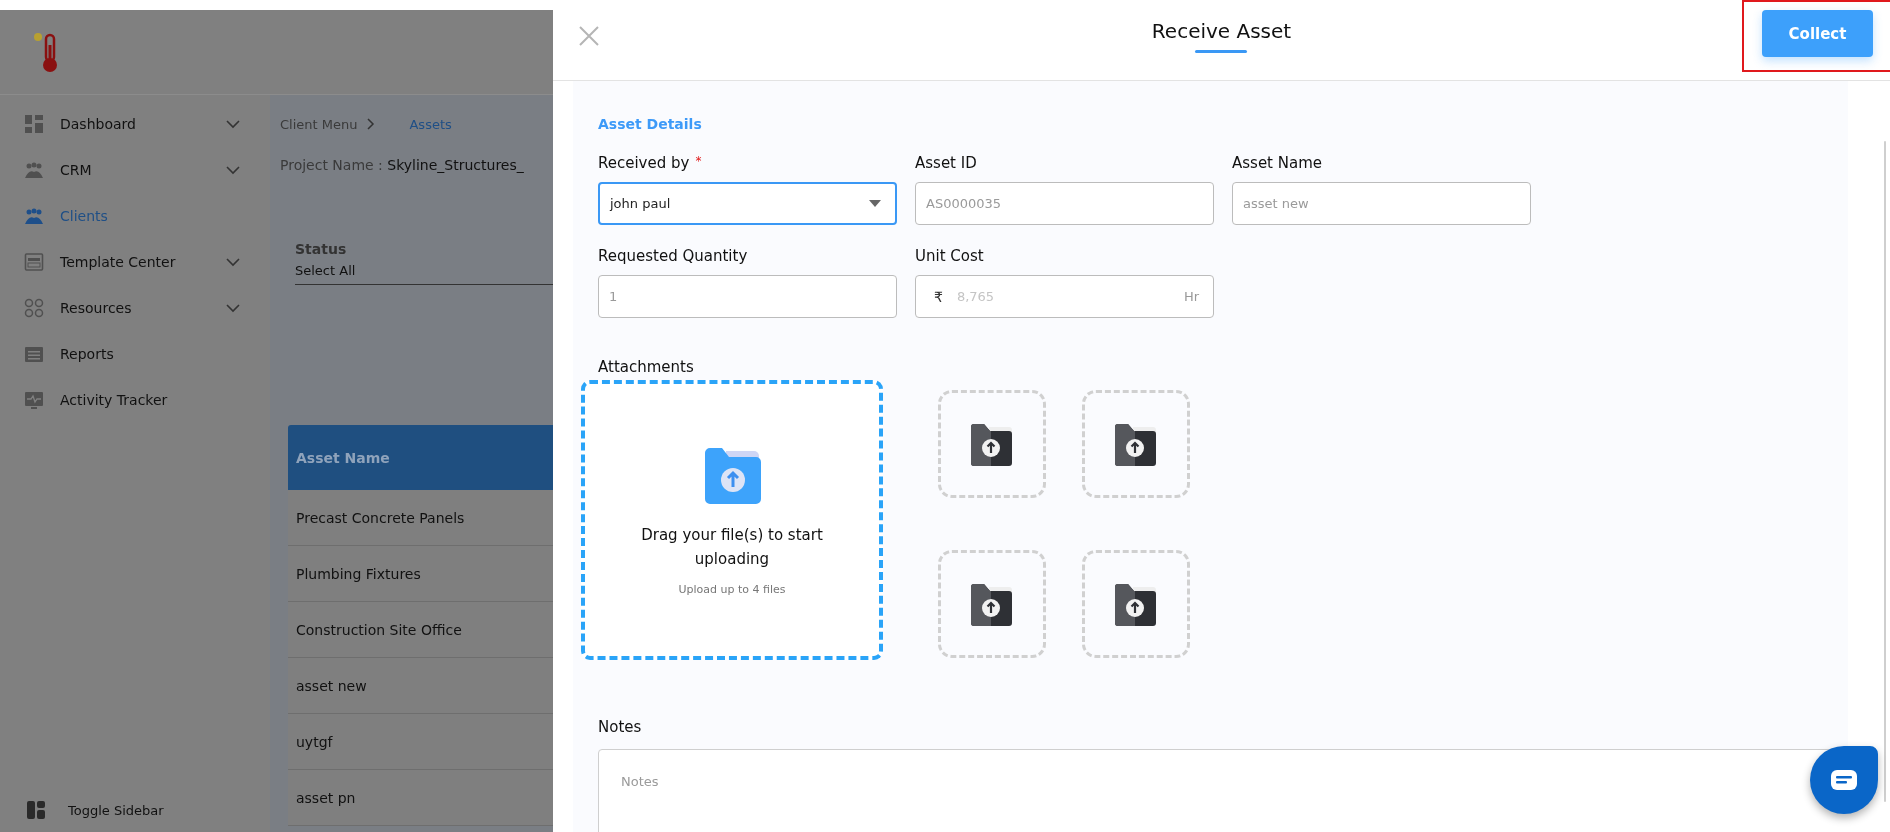 The height and width of the screenshot is (832, 1890). Describe the element at coordinates (455, 165) in the screenshot. I see `project-name: Skyline_Structures_` at that location.